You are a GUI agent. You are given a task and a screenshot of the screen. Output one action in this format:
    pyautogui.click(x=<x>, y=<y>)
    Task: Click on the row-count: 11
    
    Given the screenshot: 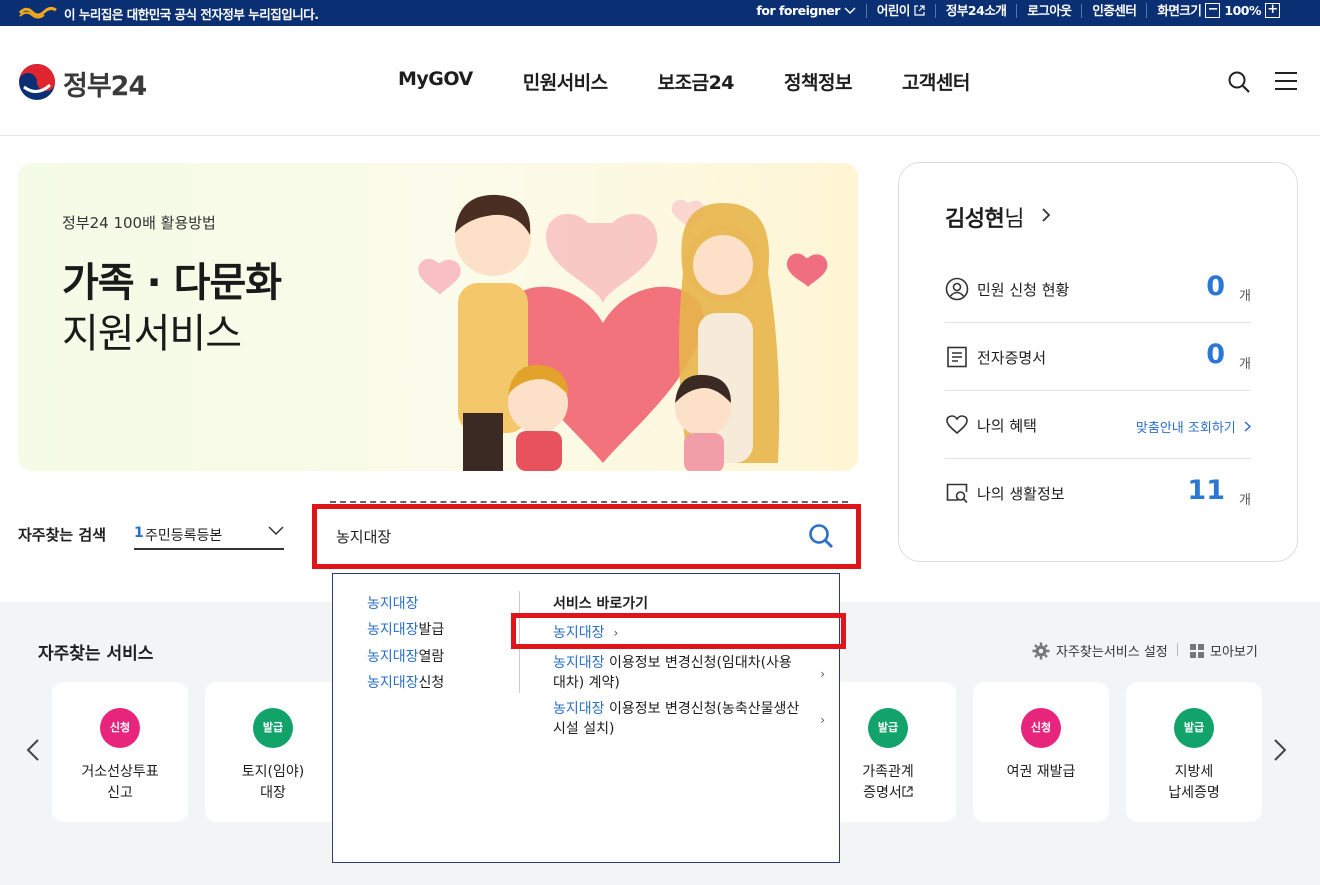 What is the action you would take?
    pyautogui.click(x=1206, y=490)
    